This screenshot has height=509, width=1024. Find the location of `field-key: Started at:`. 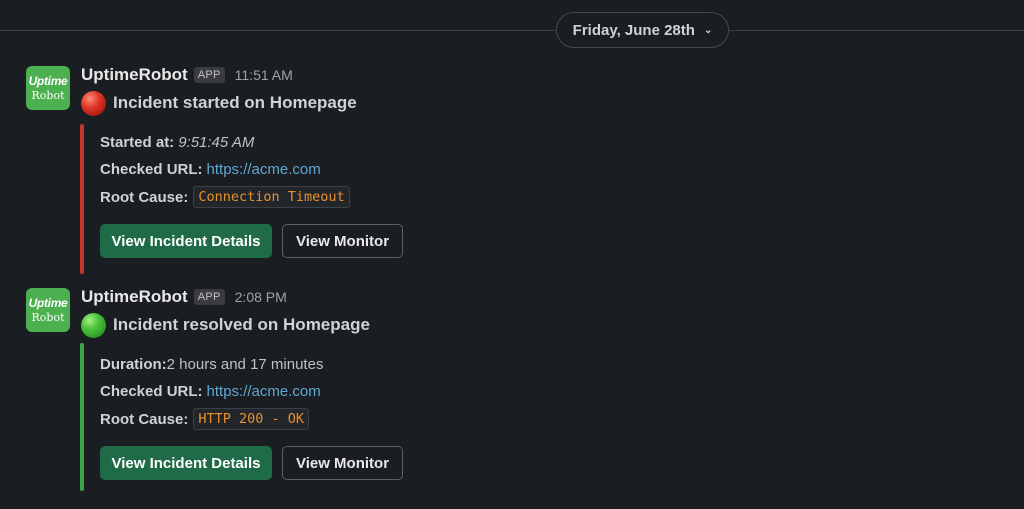

field-key: Started at: is located at coordinates (137, 142).